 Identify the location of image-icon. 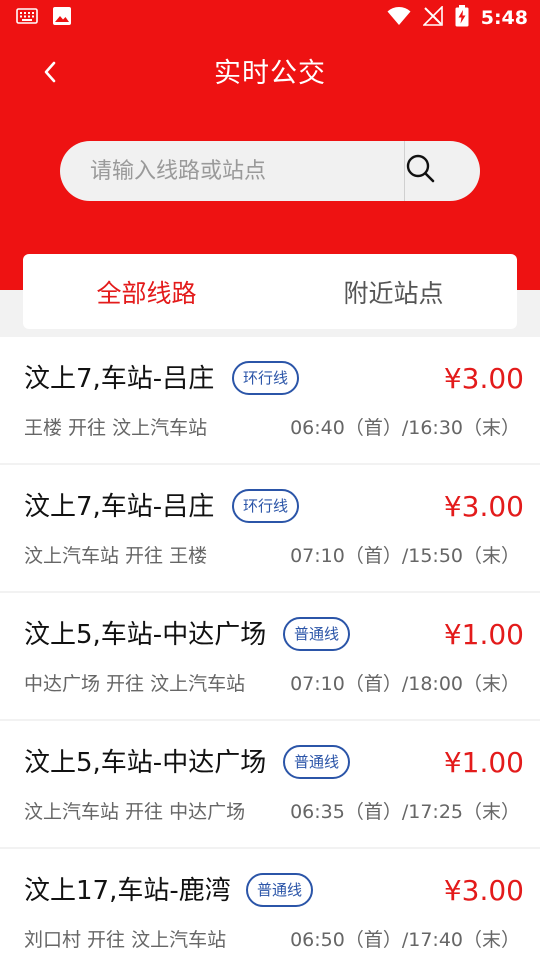
(62, 18).